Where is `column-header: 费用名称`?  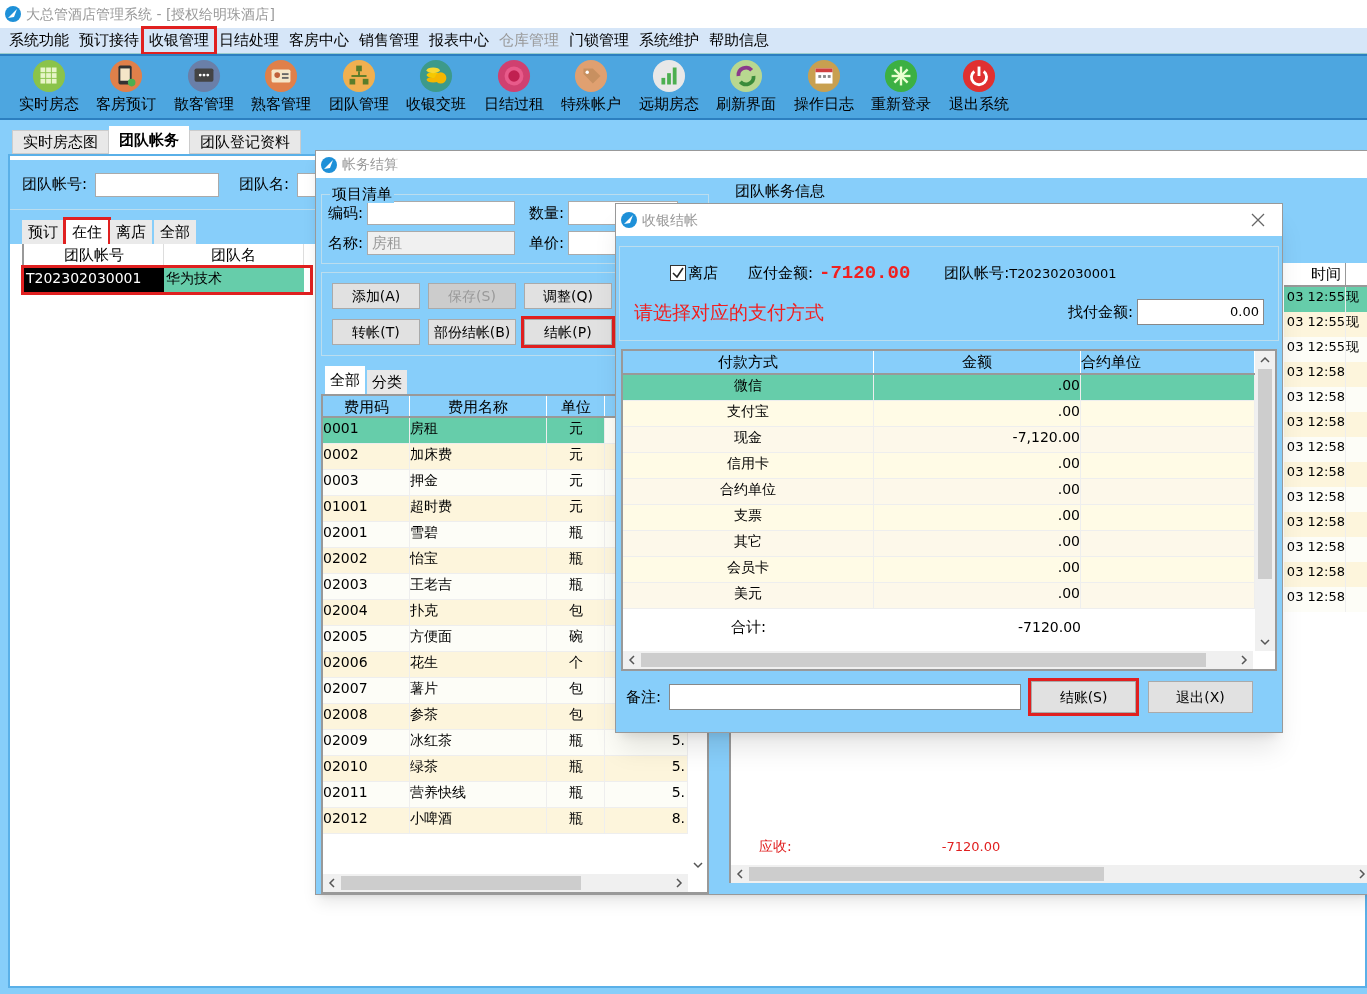 column-header: 费用名称 is located at coordinates (478, 406).